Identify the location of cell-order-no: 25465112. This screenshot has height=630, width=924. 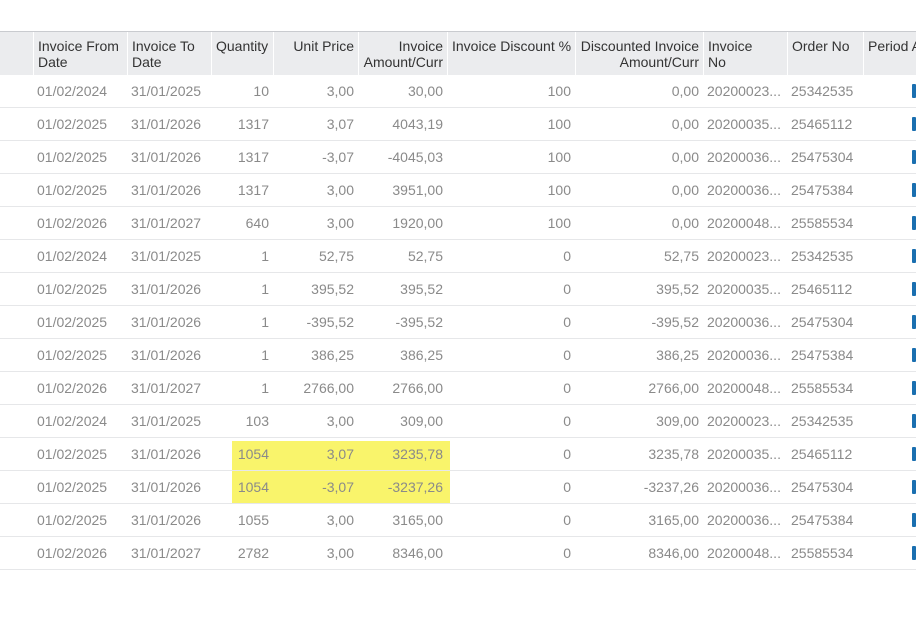
(822, 124).